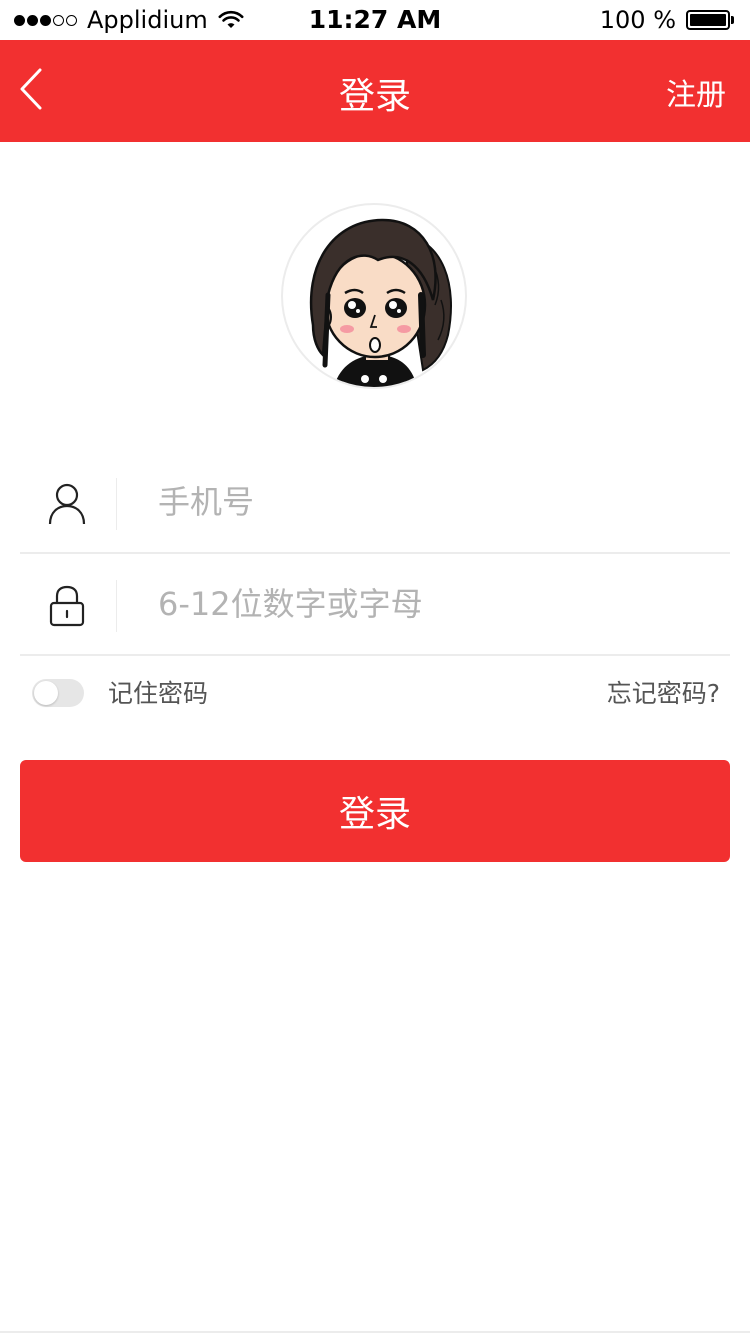 This screenshot has height=1334, width=750. What do you see at coordinates (46, 693) in the screenshot?
I see `toggle-knob` at bounding box center [46, 693].